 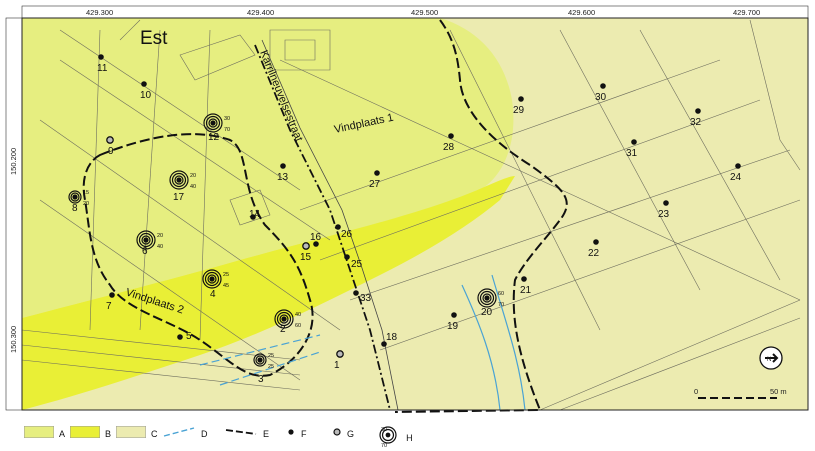 I want to click on svg-text: 150.300, so click(x=13, y=339).